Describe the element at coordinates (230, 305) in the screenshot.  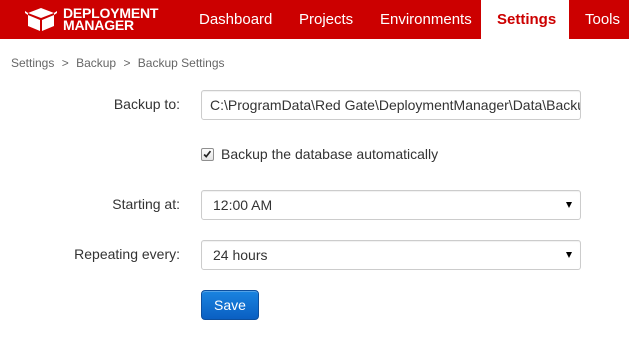
I see `save-button: Save` at that location.